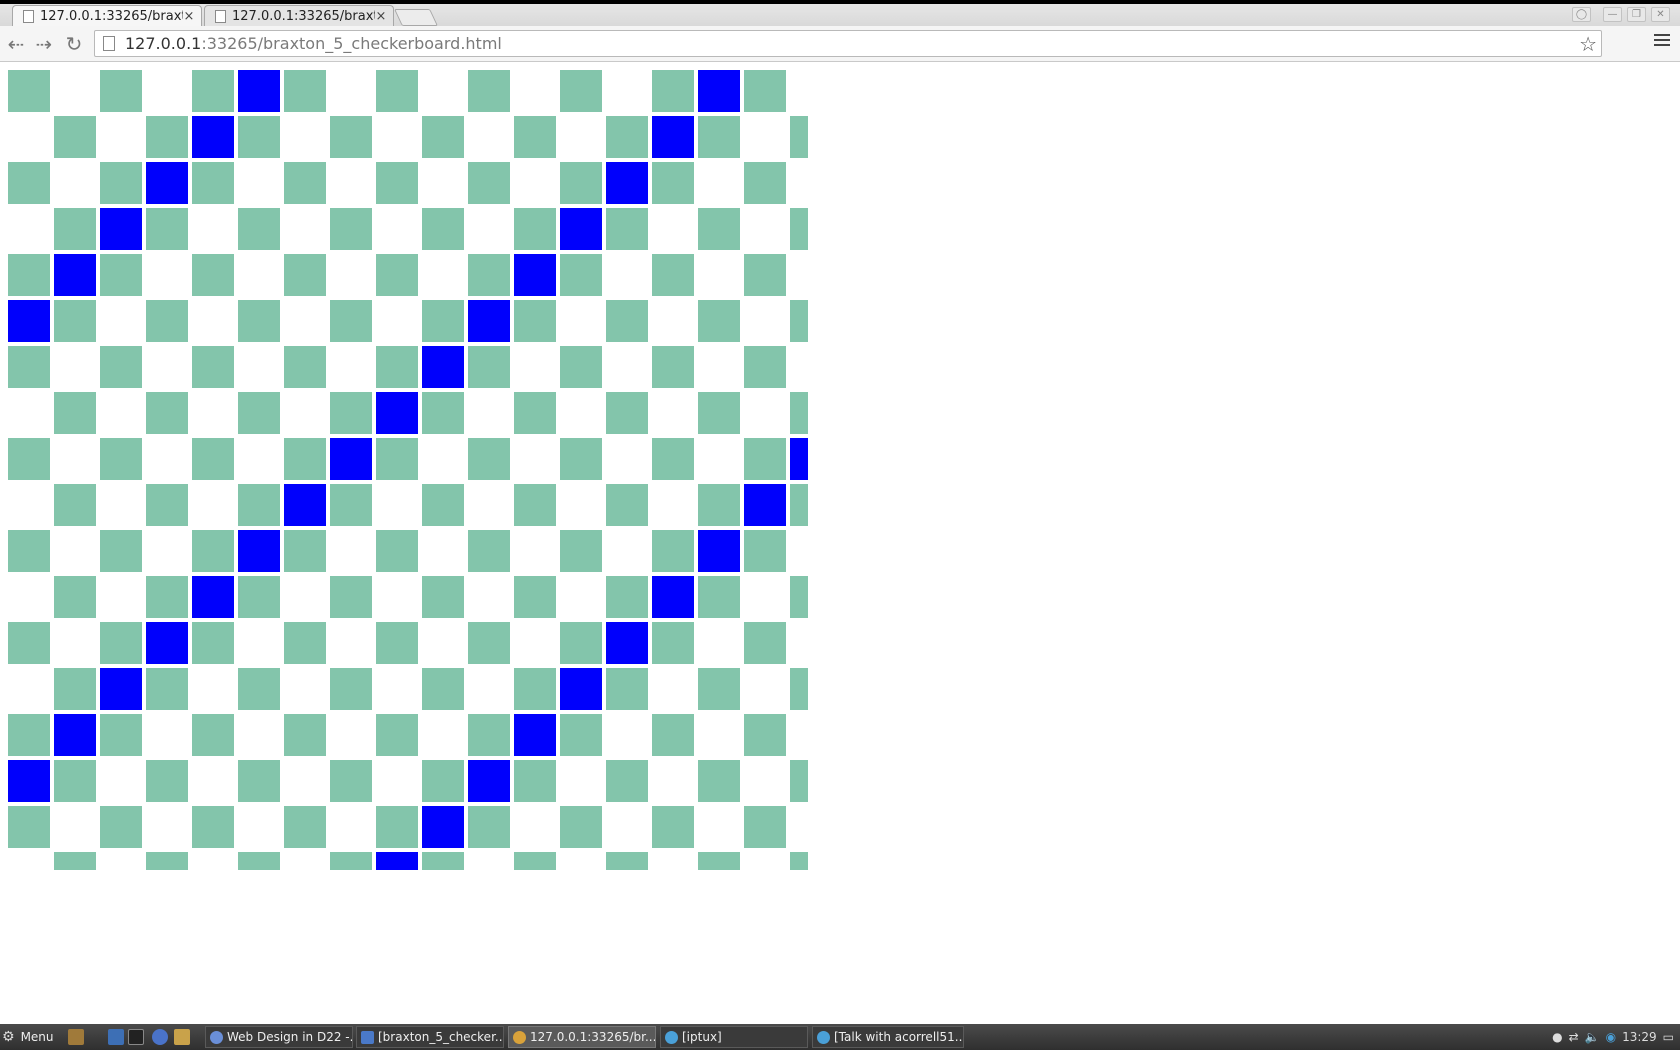 This screenshot has width=1680, height=1050. I want to click on tab-inactive: 127.0.0.1:33265/braxt ×, so click(299, 15).